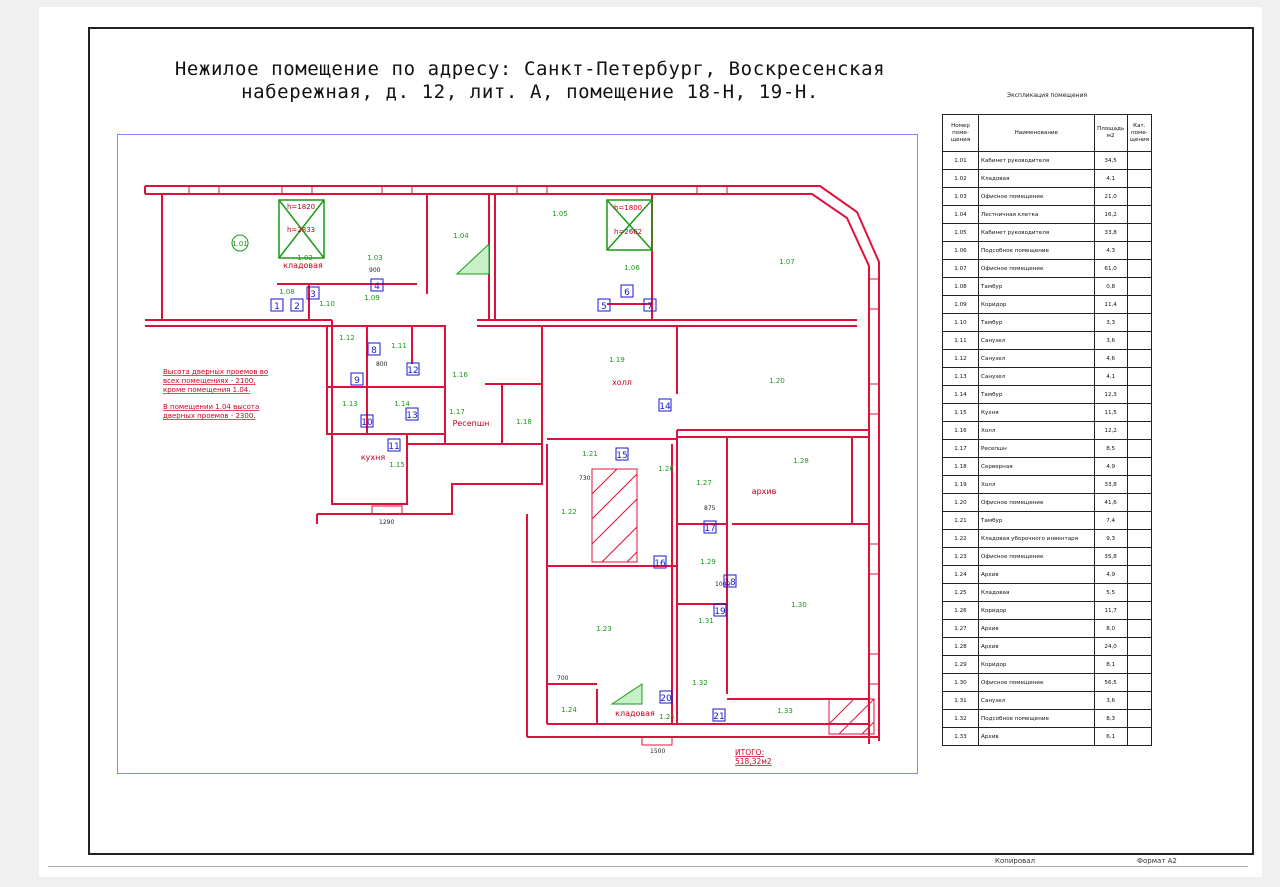 Image resolution: width=1280 pixels, height=887 pixels. Describe the element at coordinates (960, 268) in the screenshot. I see `room-number: 1.07` at that location.